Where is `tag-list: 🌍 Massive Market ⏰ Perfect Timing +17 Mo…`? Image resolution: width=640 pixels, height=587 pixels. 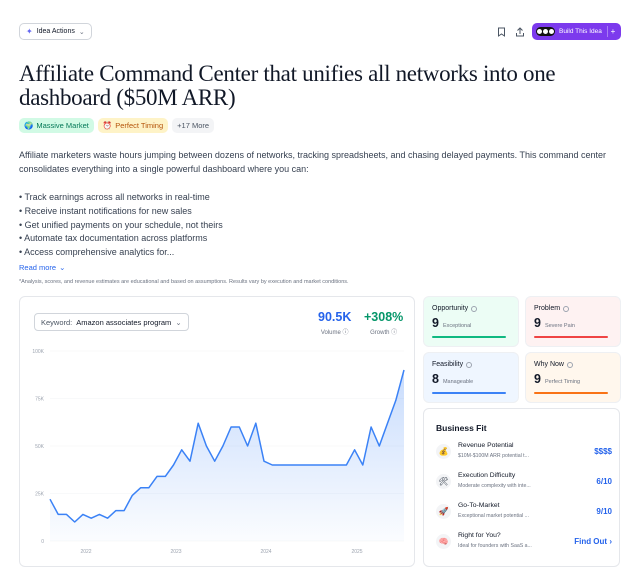 tag-list: 🌍 Massive Market ⏰ Perfect Timing +17 Mo… is located at coordinates (117, 125).